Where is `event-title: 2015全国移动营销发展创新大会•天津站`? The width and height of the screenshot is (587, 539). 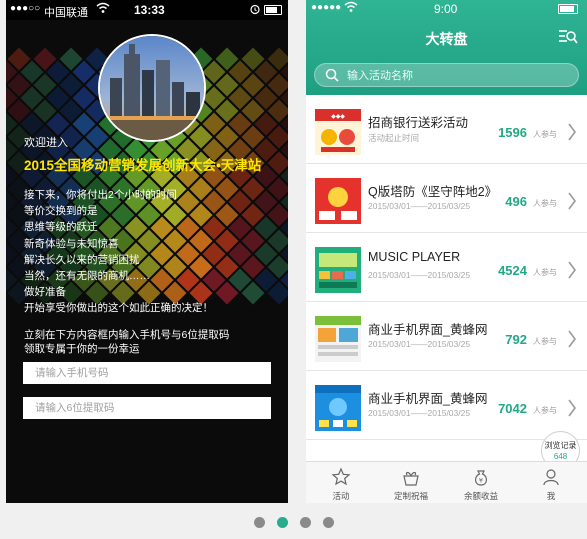 event-title: 2015全国移动营销发展创新大会•天津站 is located at coordinates (143, 165).